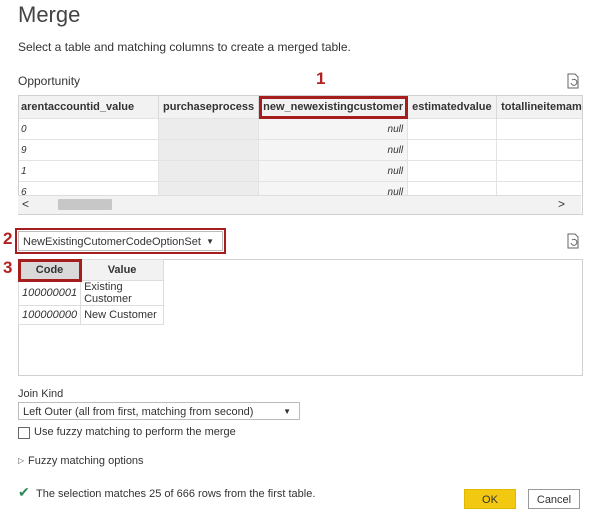 This screenshot has height=526, width=600. Describe the element at coordinates (490, 499) in the screenshot. I see `ok-button: OK` at that location.